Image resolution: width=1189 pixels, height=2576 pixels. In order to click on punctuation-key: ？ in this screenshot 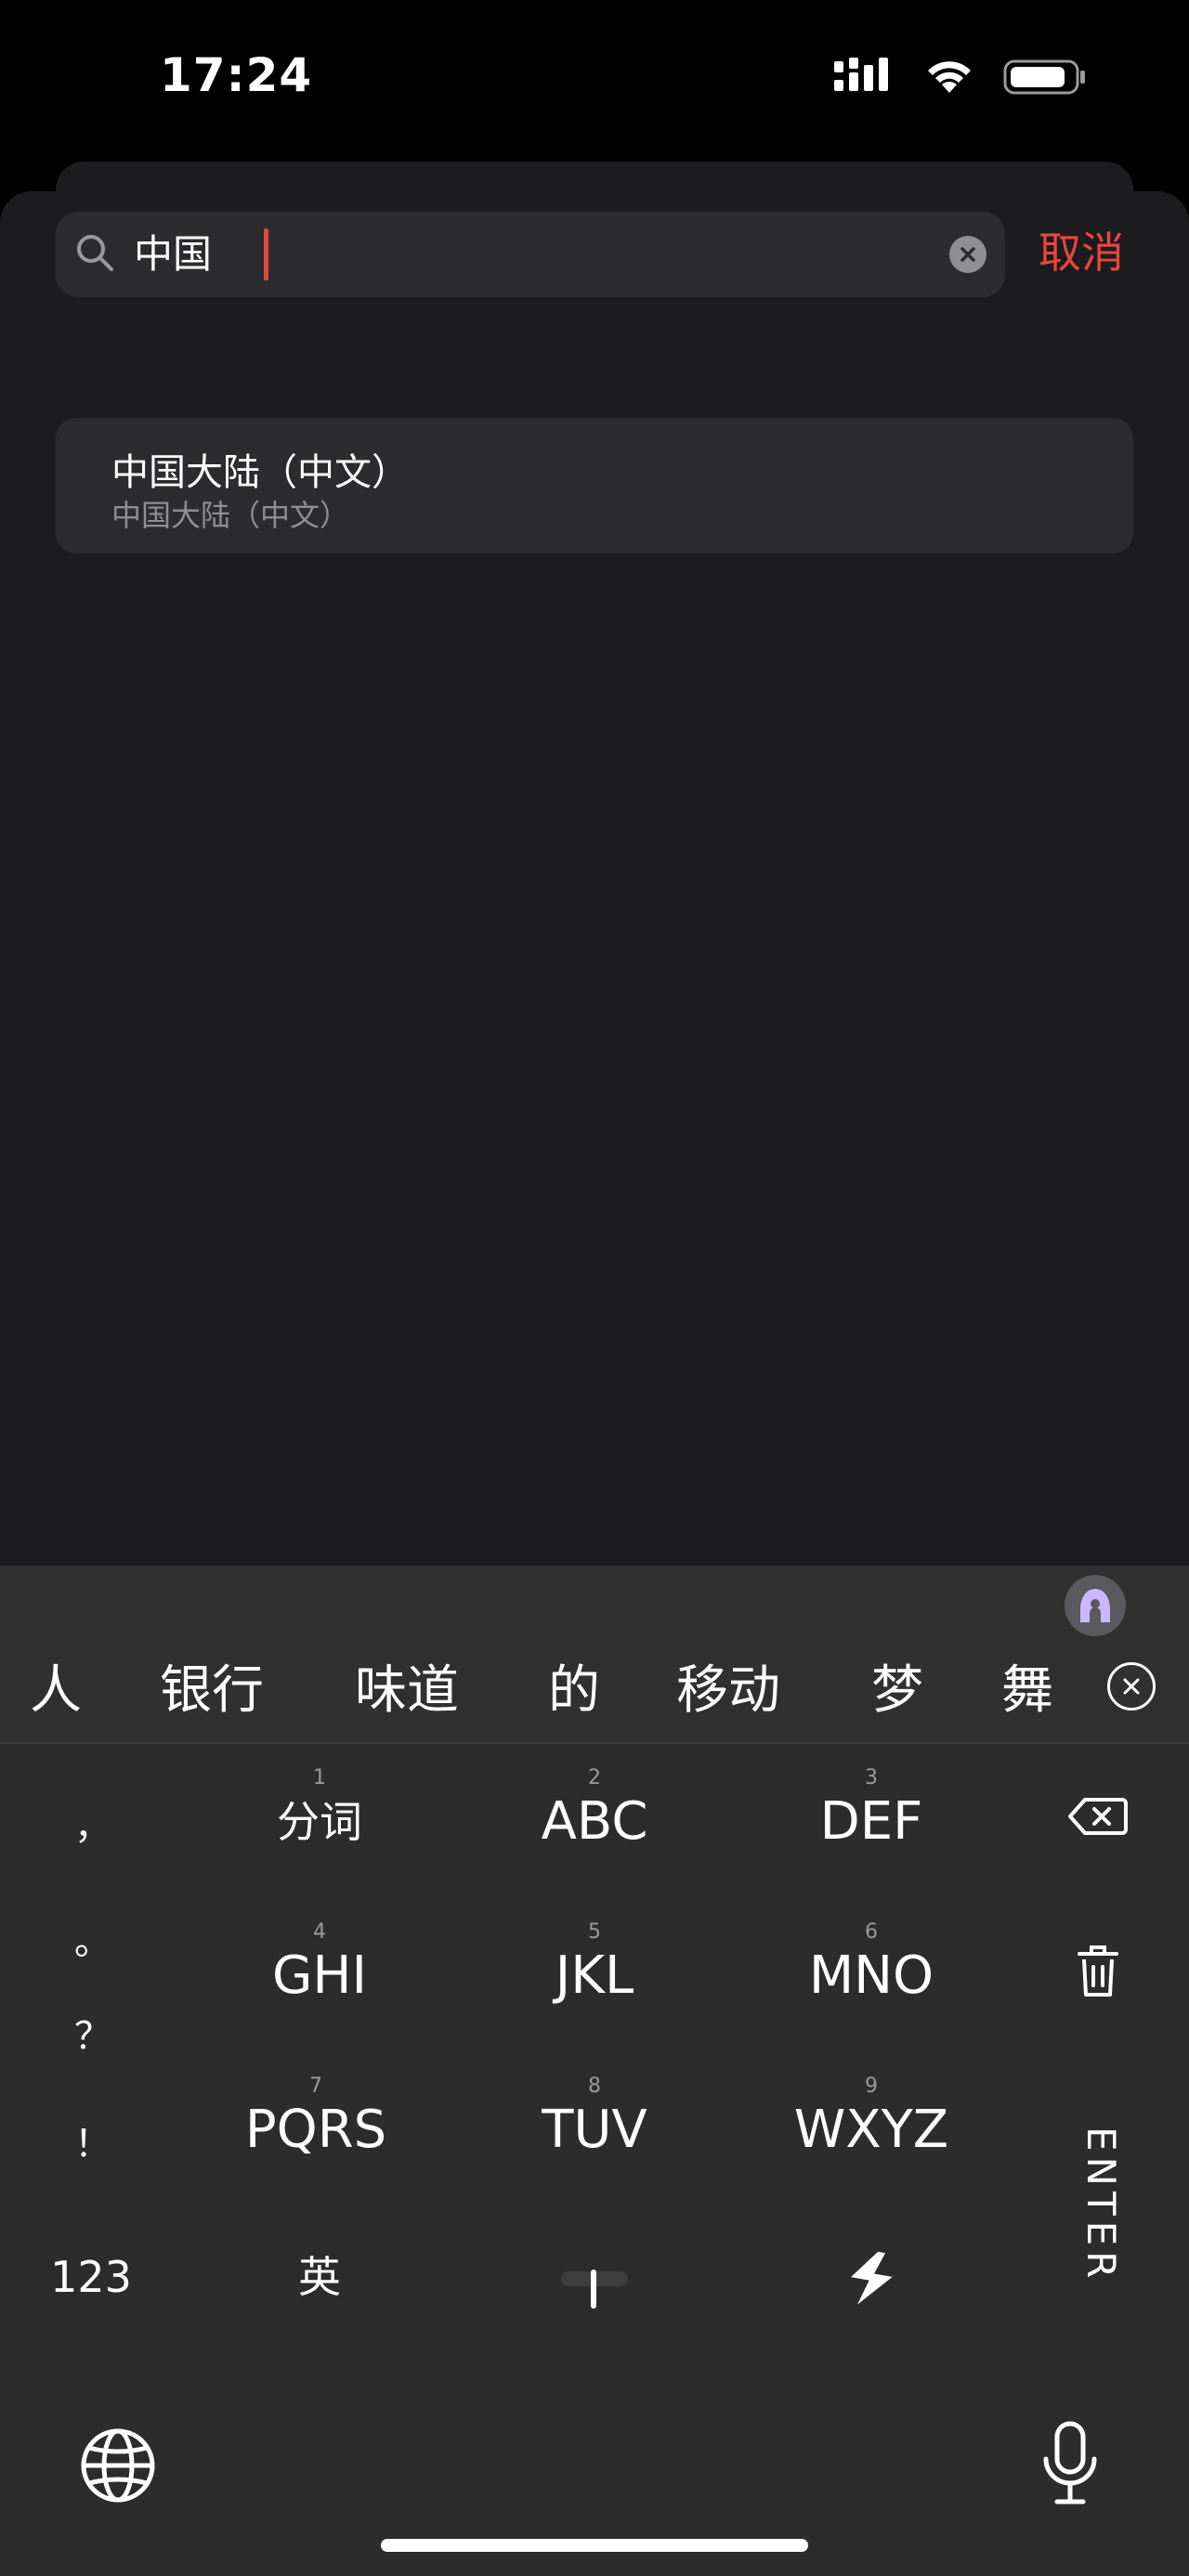, I will do `click(92, 2033)`.